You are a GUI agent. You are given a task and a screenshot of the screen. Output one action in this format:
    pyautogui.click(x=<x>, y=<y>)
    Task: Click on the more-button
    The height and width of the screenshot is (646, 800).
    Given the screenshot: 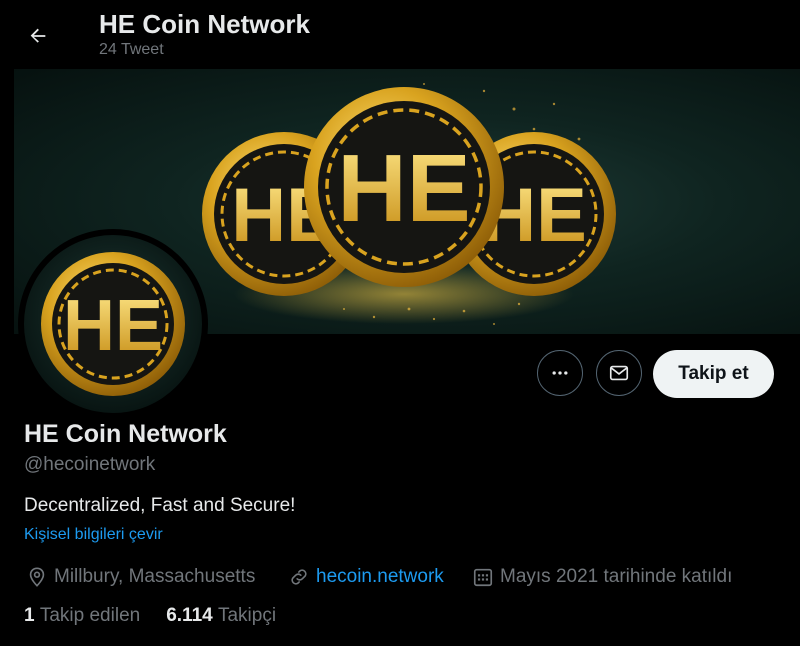 What is the action you would take?
    pyautogui.click(x=560, y=373)
    